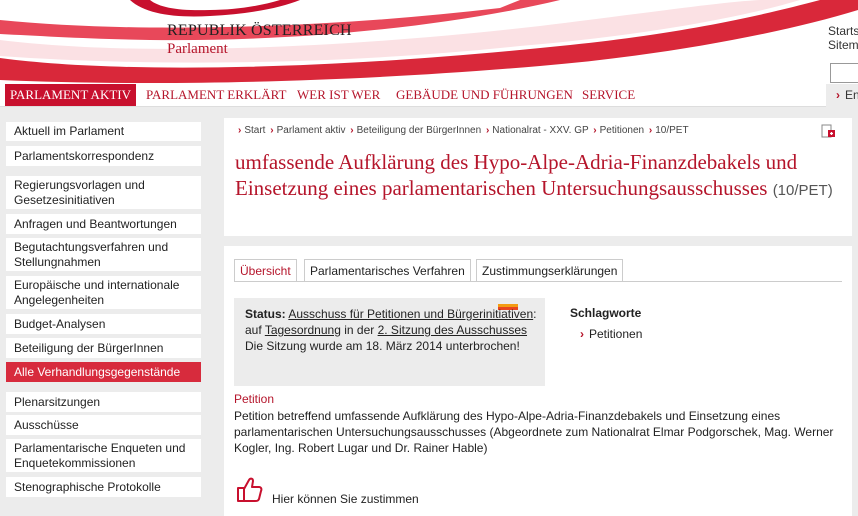 This screenshot has height=516, width=858. What do you see at coordinates (103, 425) in the screenshot?
I see `sidebar-item-ausschuesse: Ausschüsse` at bounding box center [103, 425].